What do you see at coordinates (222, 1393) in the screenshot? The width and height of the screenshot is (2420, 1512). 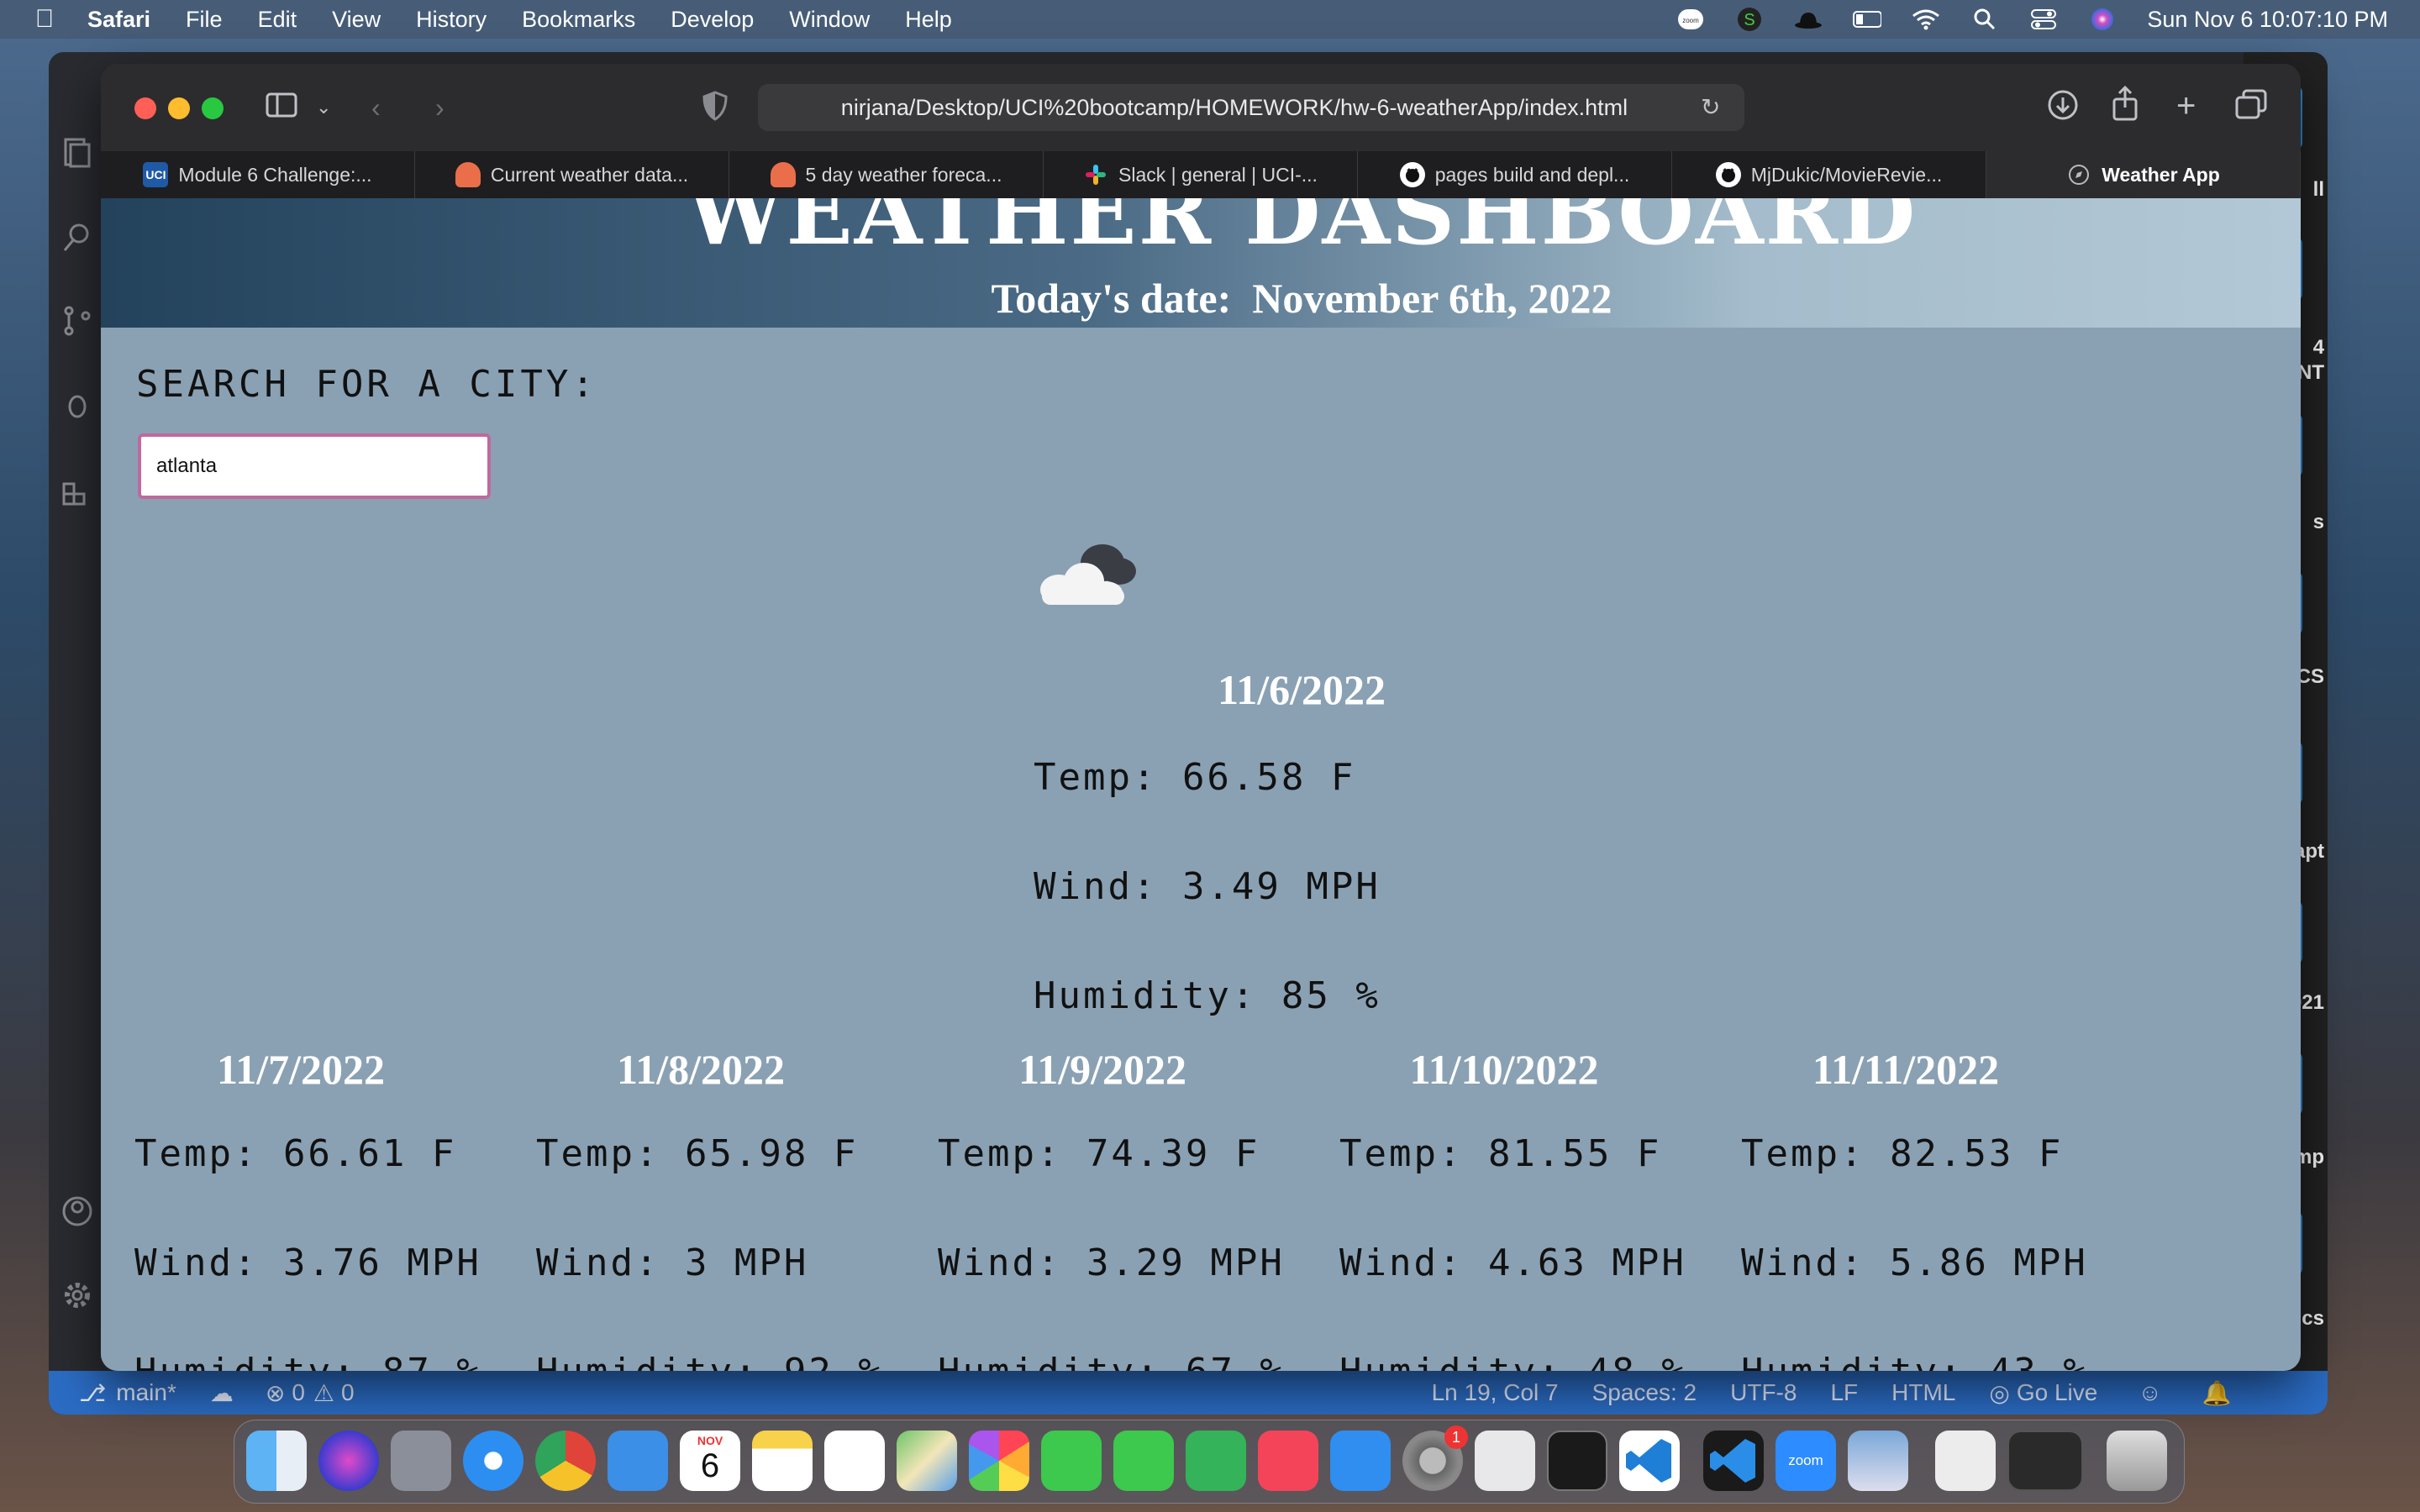 I see `sync-icon: ☁` at bounding box center [222, 1393].